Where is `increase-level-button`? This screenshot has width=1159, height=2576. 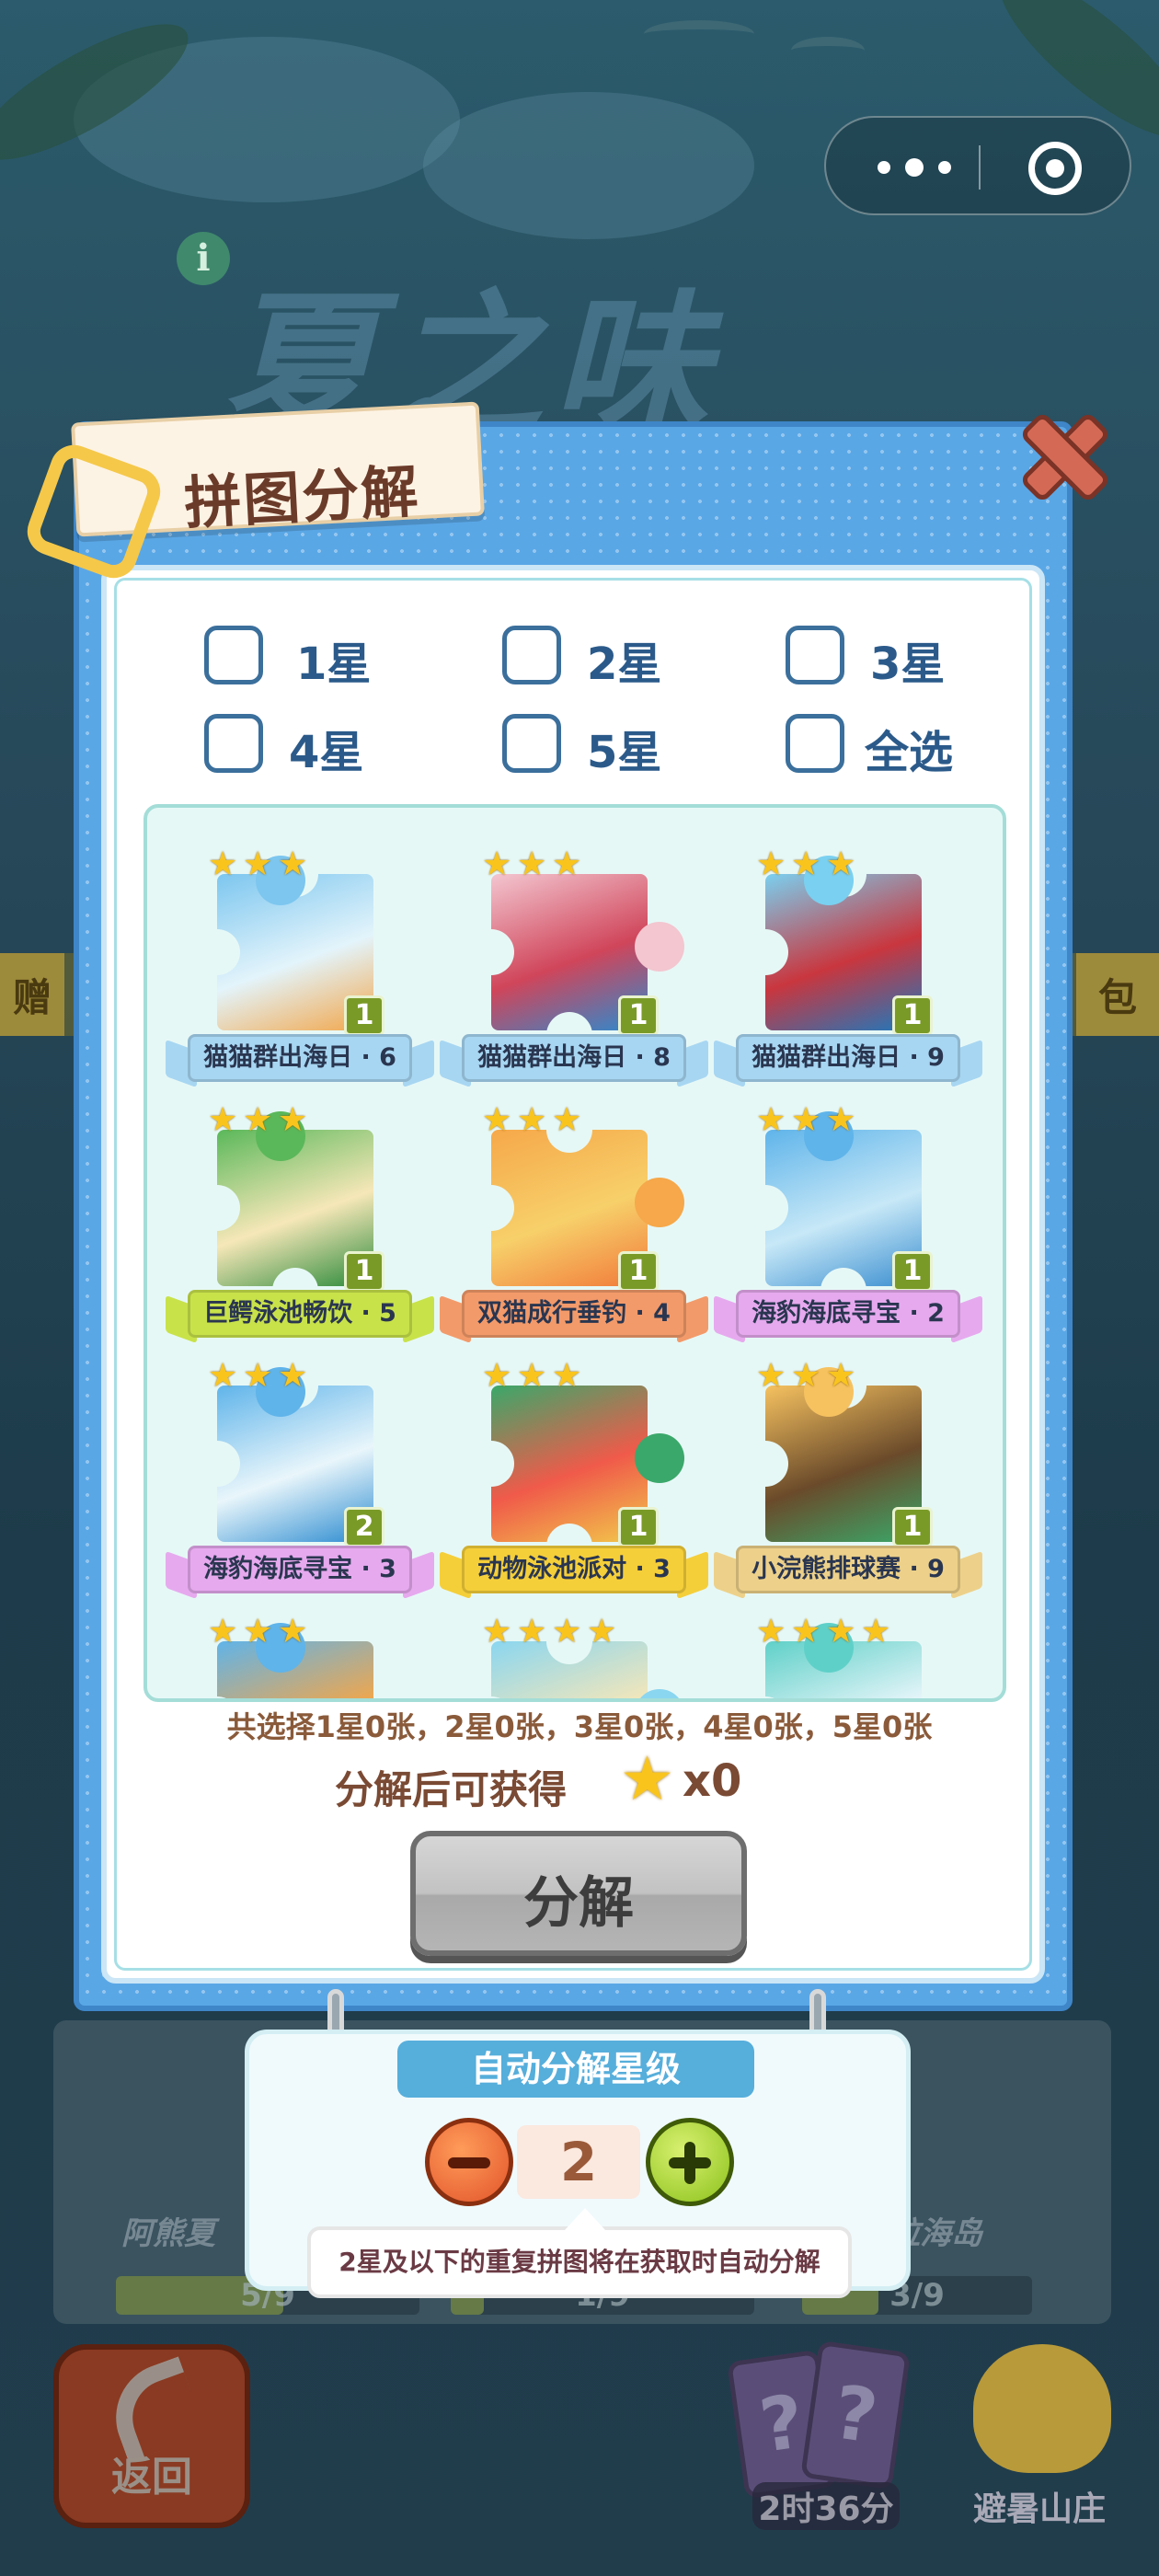 increase-level-button is located at coordinates (690, 2162).